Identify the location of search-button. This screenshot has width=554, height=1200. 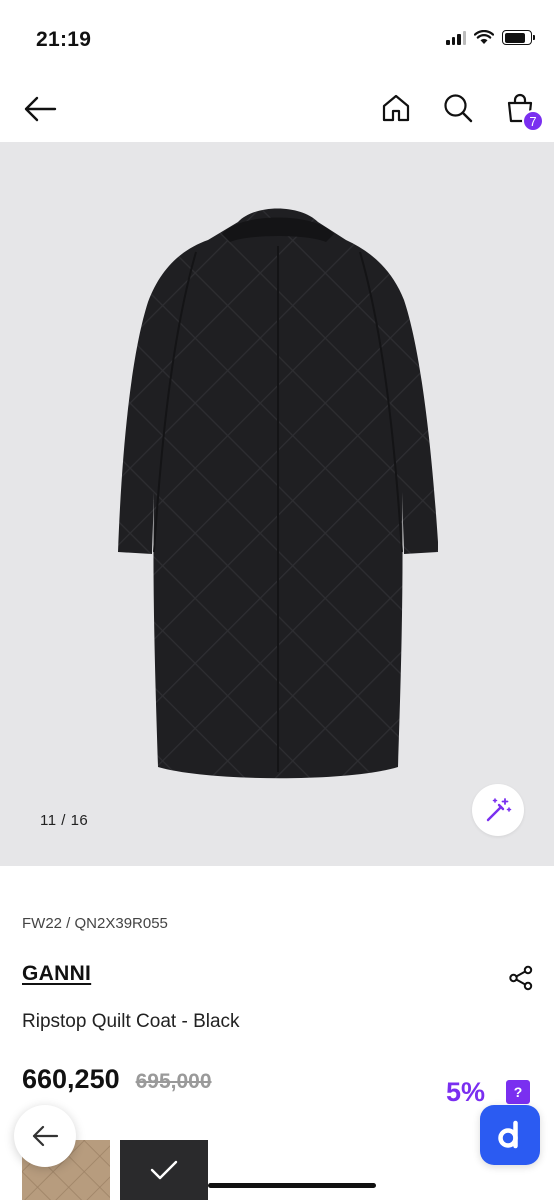
(458, 108).